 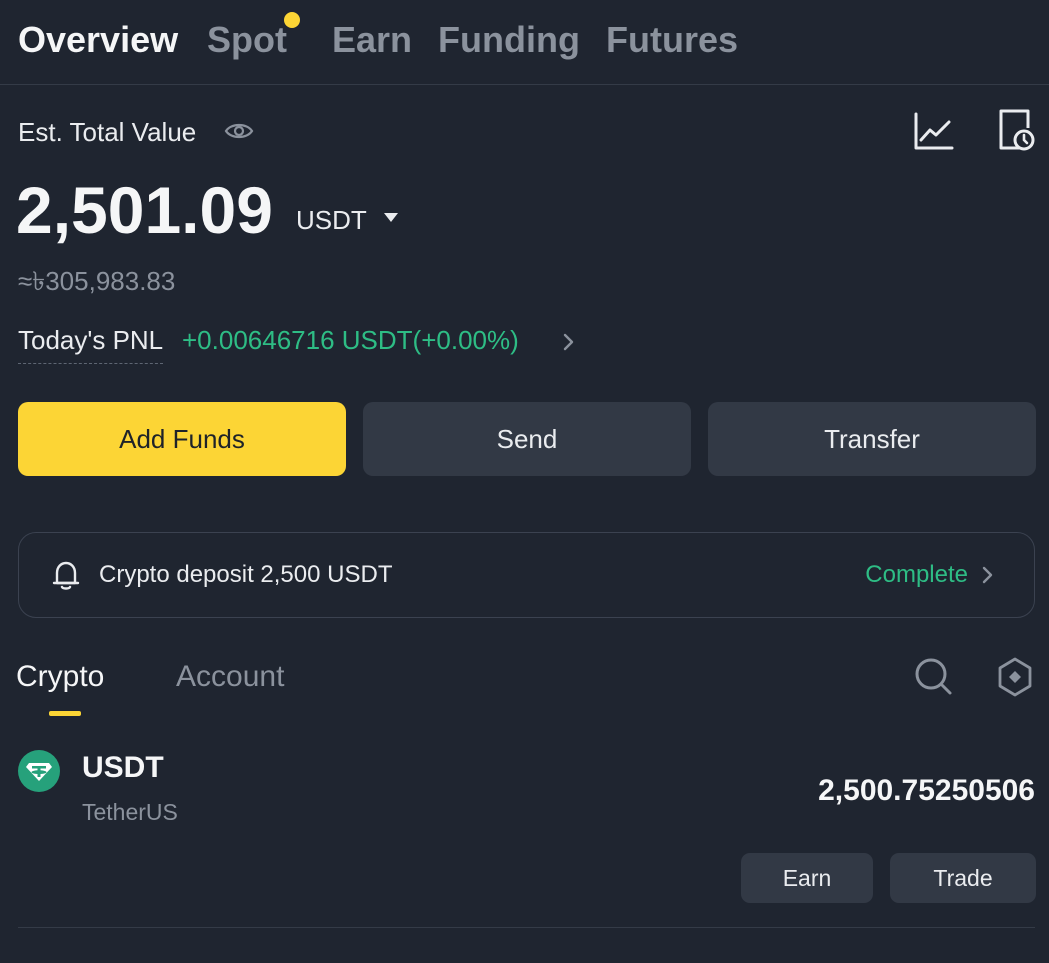 I want to click on fiat-equivalent-value: ≈৳305,983.83, so click(x=97, y=281).